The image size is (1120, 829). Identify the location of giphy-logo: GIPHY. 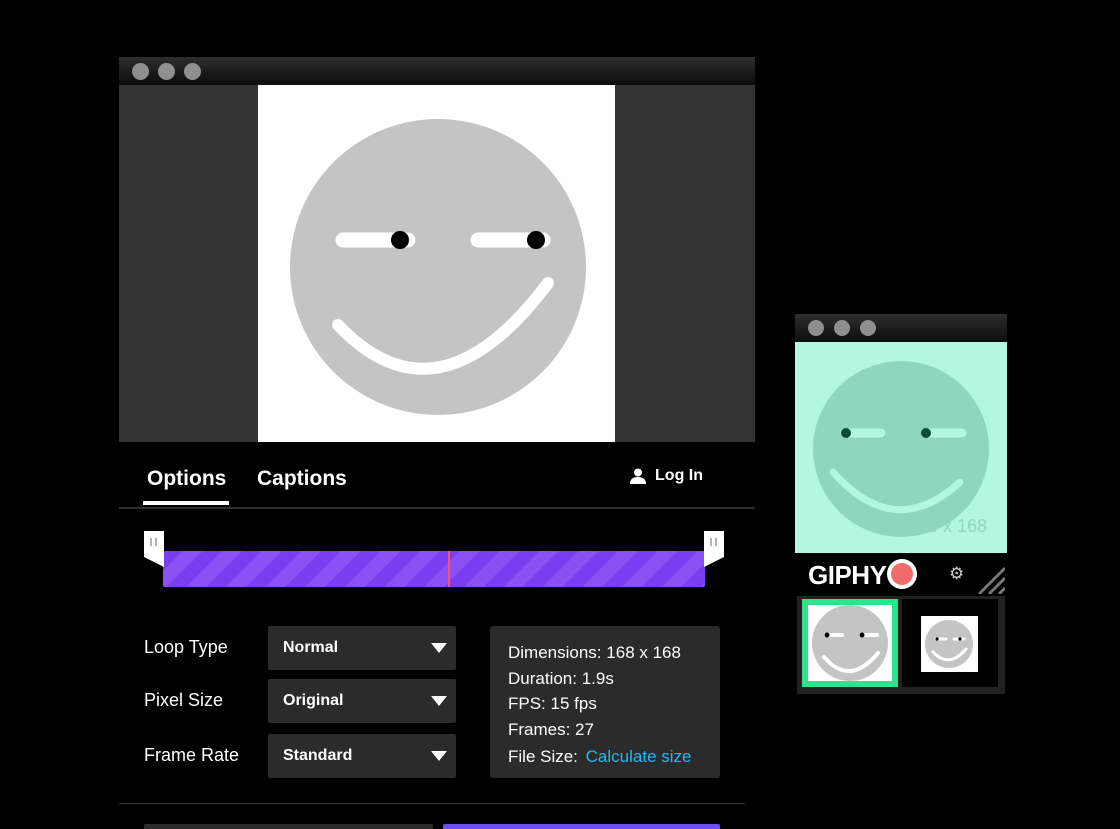
(847, 575).